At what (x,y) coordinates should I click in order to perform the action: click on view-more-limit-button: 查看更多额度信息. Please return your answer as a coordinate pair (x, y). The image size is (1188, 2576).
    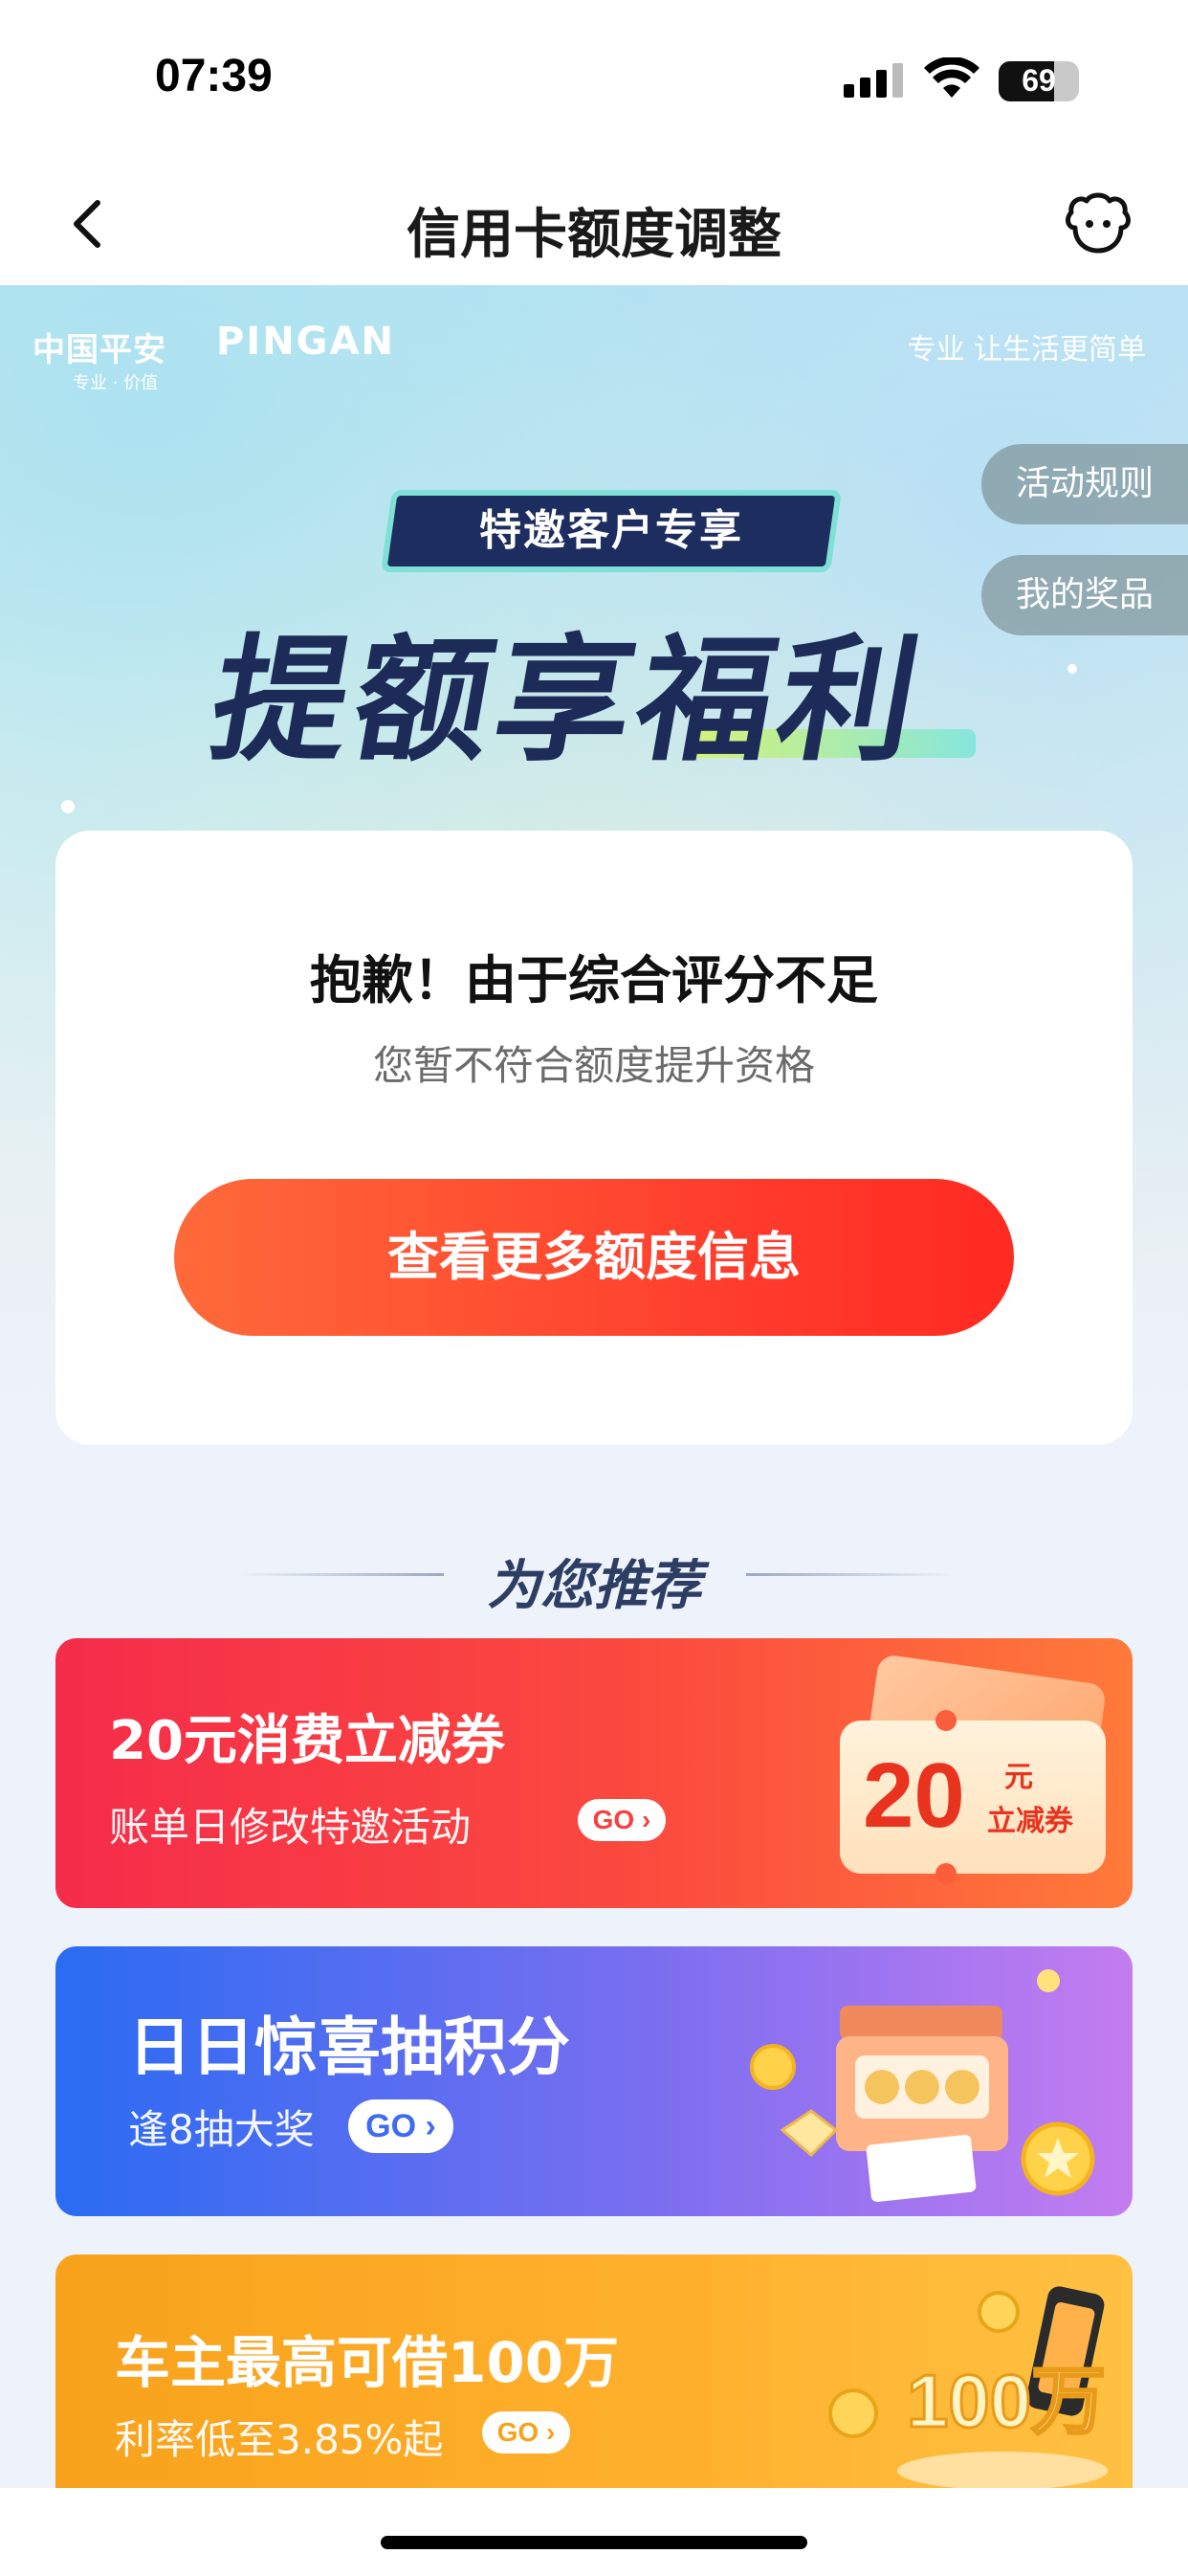
    Looking at the image, I should click on (594, 1257).